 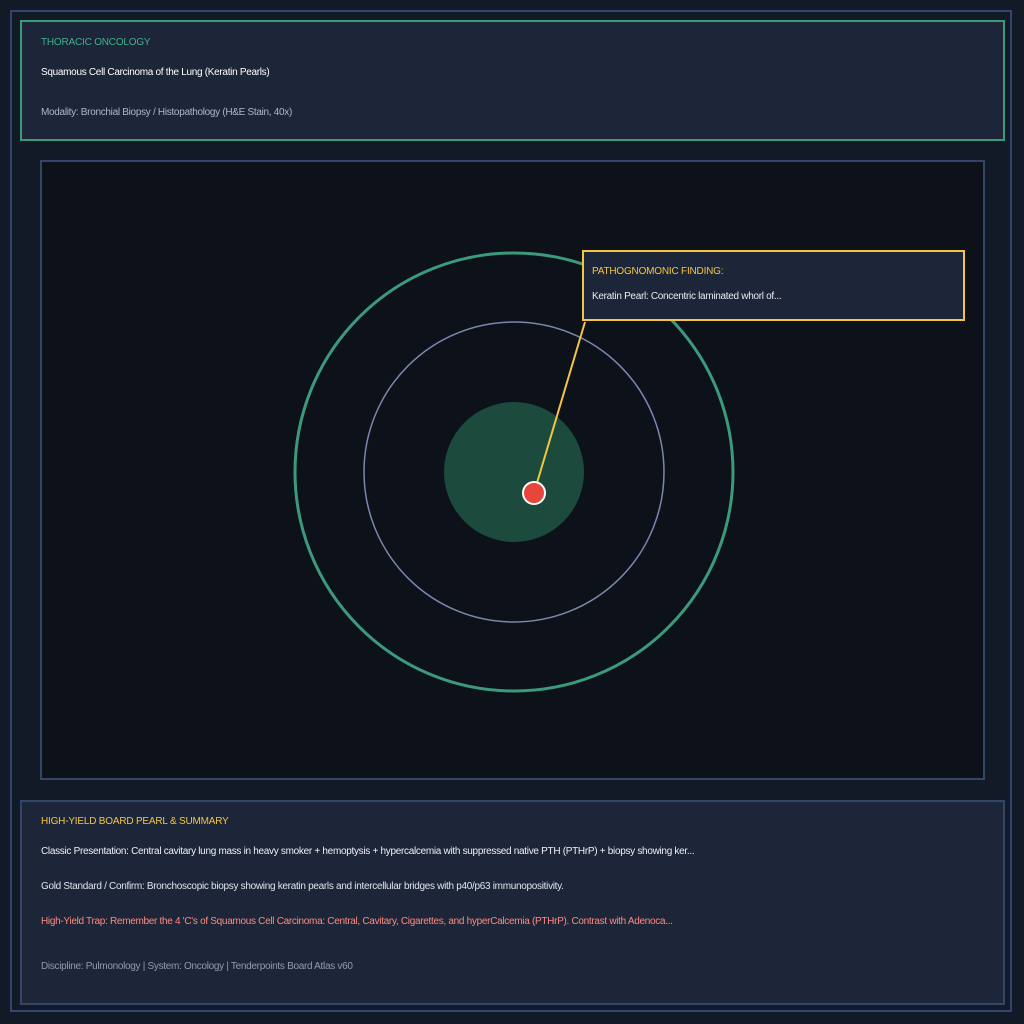 I want to click on summary-title: HIGH-YIELD BOARD PEARL & SUMMARY, so click(x=135, y=821).